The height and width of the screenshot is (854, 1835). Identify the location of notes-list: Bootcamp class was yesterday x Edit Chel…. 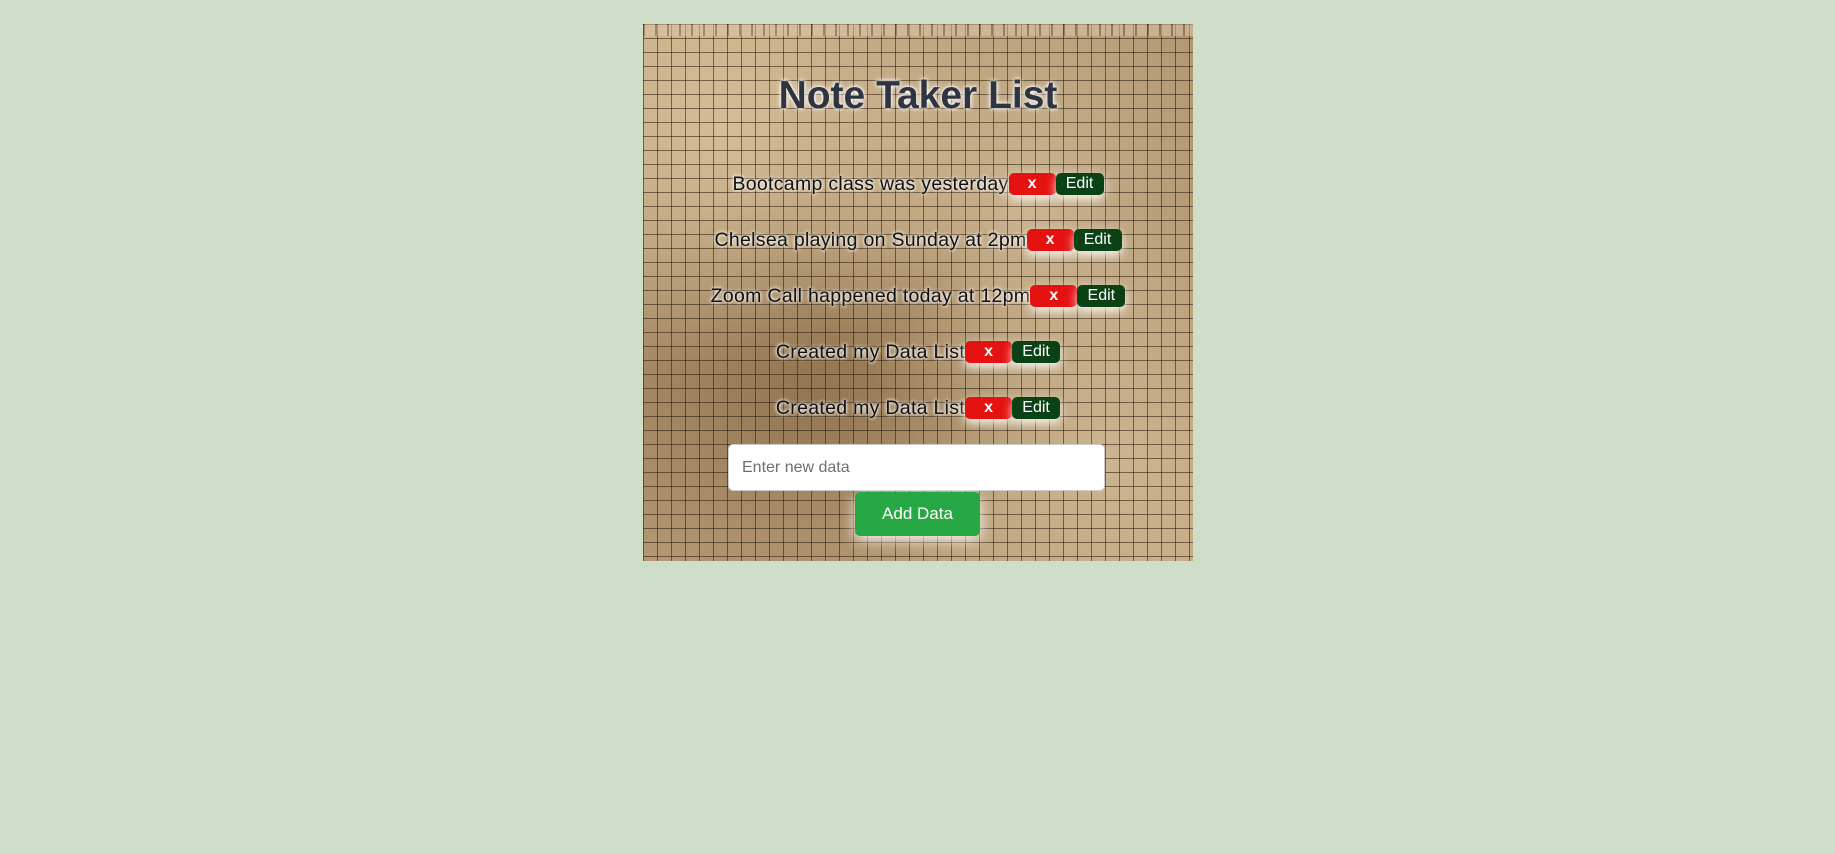
(918, 310).